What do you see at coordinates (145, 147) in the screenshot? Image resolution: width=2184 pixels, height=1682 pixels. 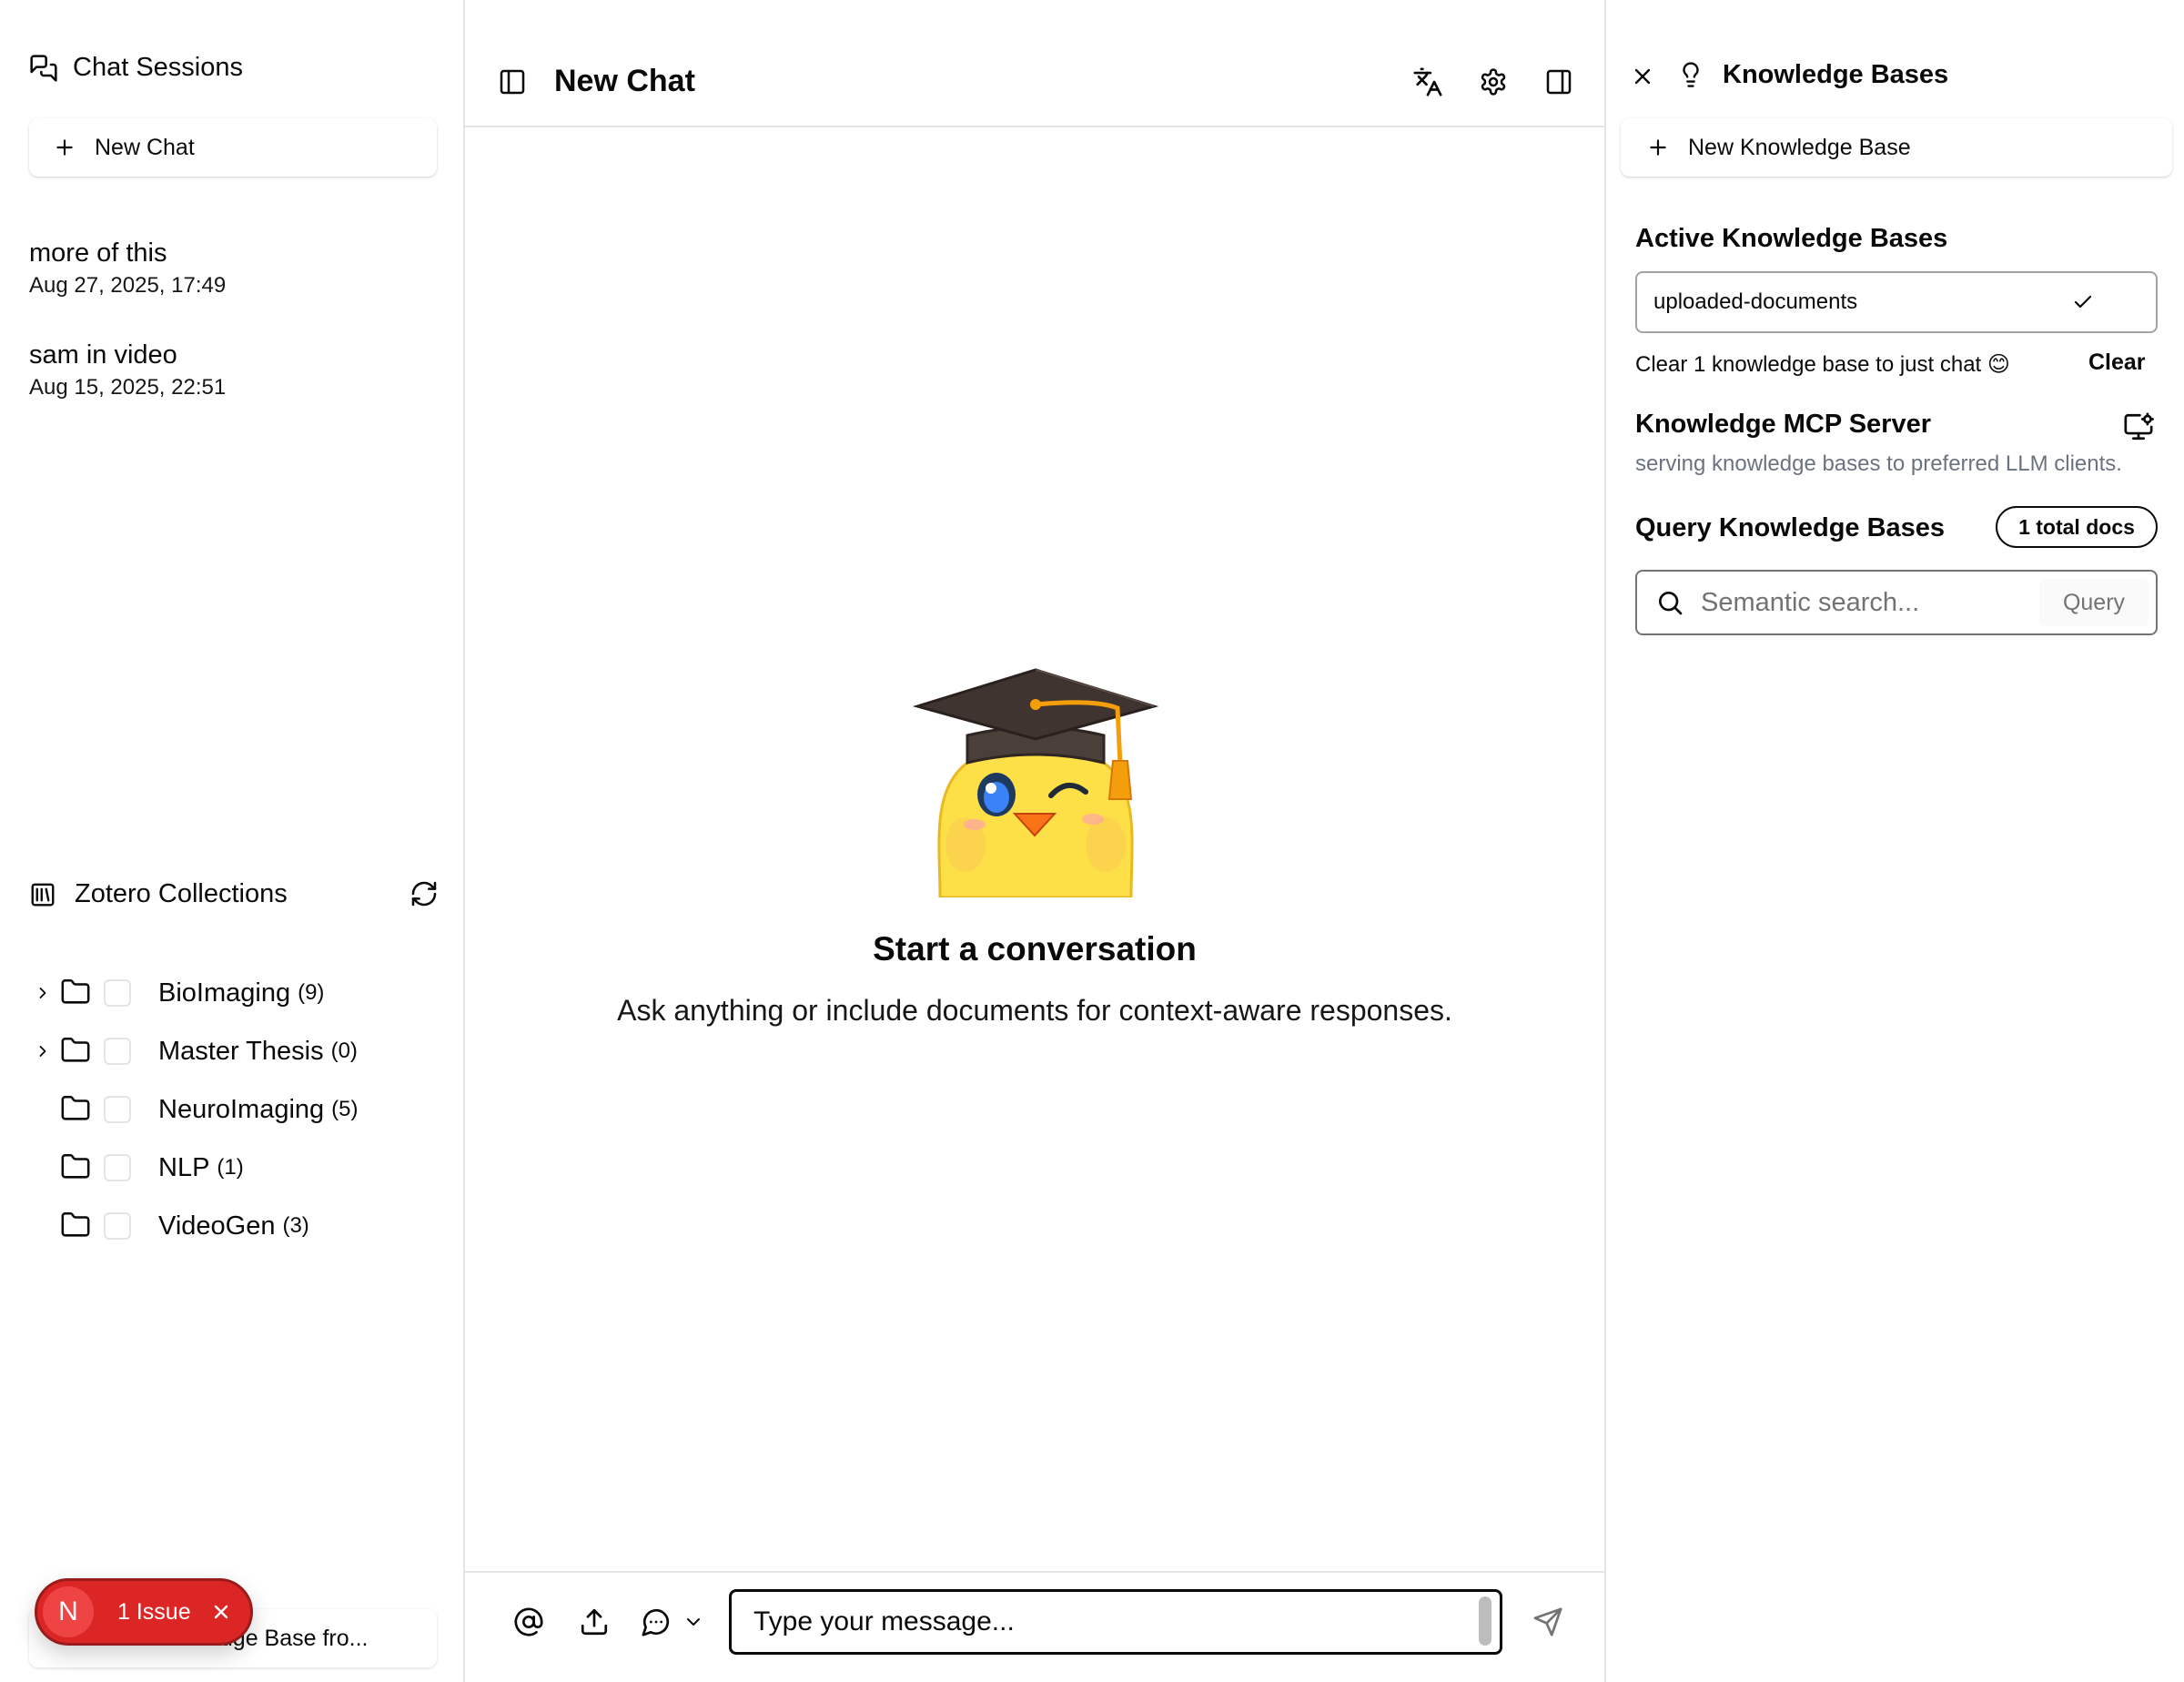 I see `new-chat-label: New Chat` at bounding box center [145, 147].